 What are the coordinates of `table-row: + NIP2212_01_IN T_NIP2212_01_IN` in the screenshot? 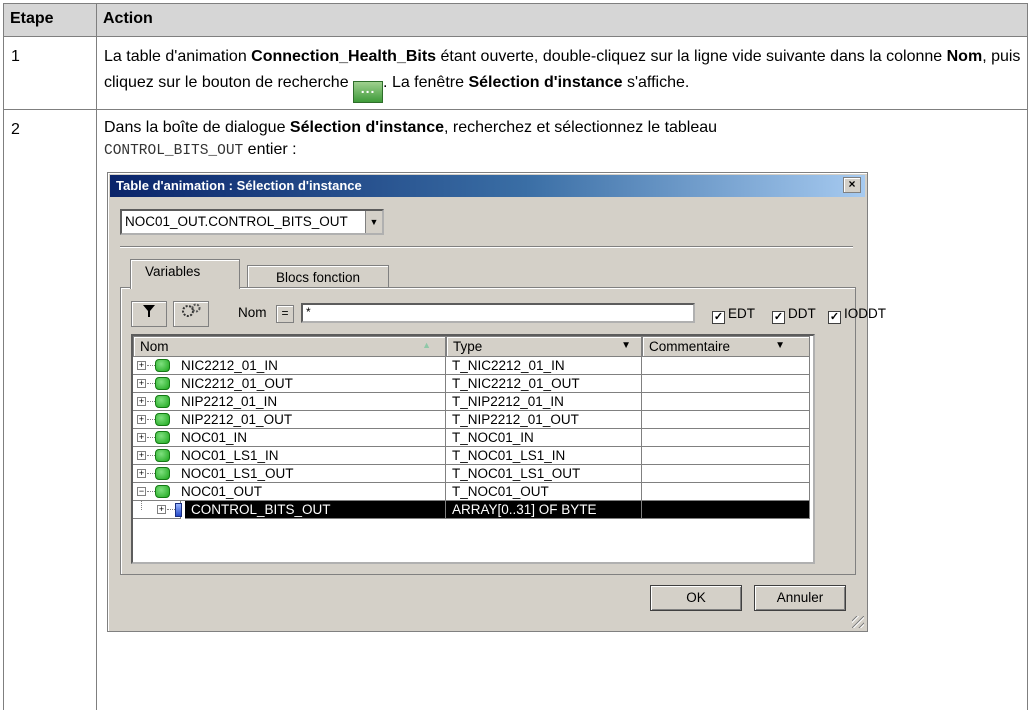 It's located at (473, 402).